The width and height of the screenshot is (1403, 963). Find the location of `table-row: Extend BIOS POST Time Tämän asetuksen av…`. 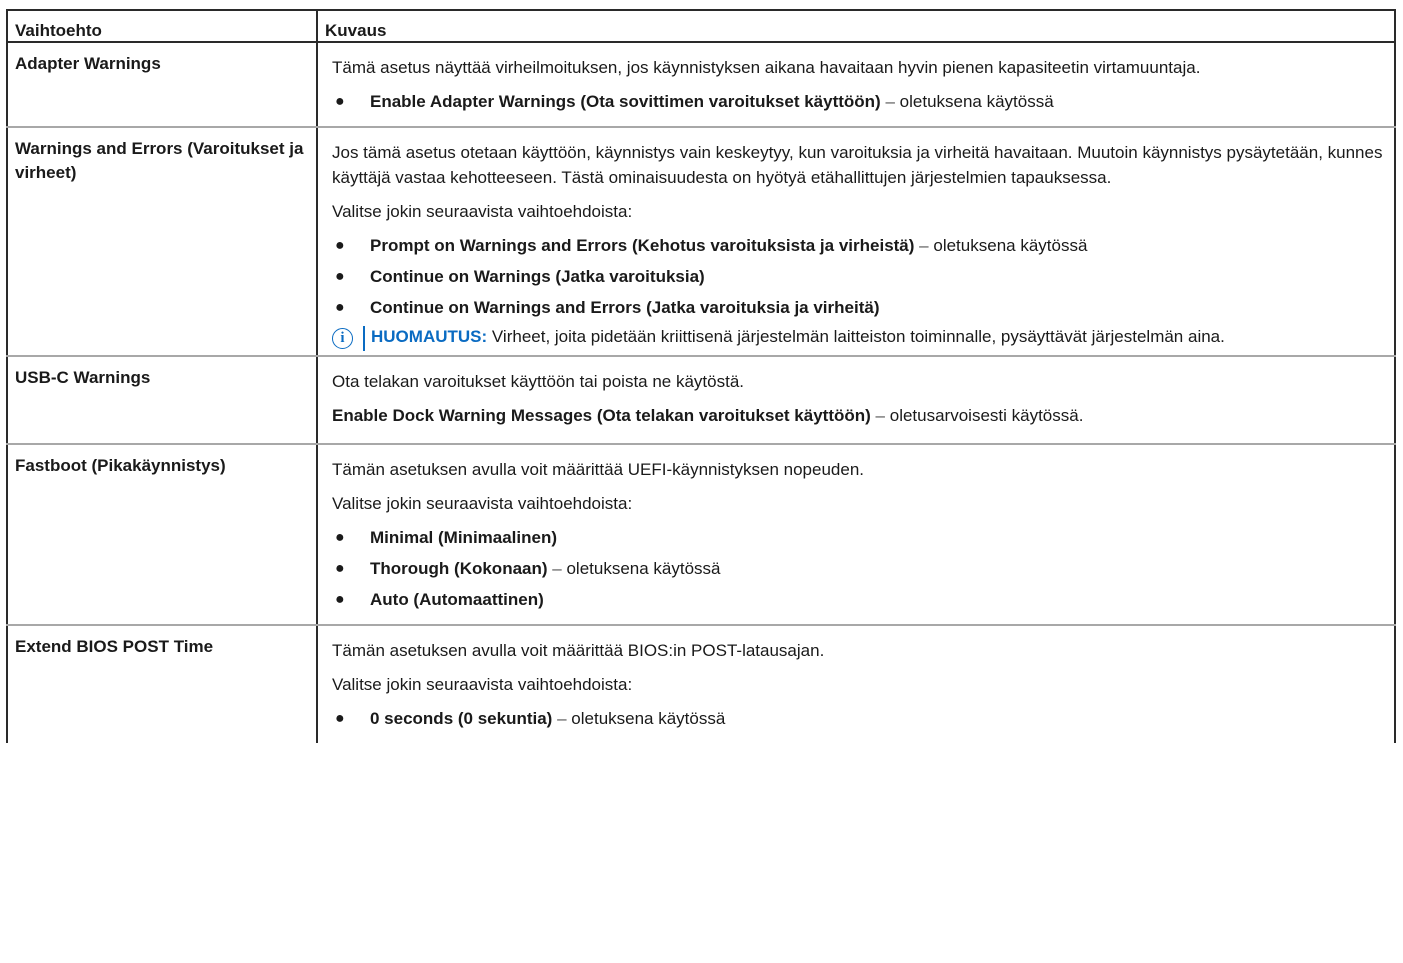

table-row: Extend BIOS POST Time Tämän asetuksen av… is located at coordinates (701, 683).